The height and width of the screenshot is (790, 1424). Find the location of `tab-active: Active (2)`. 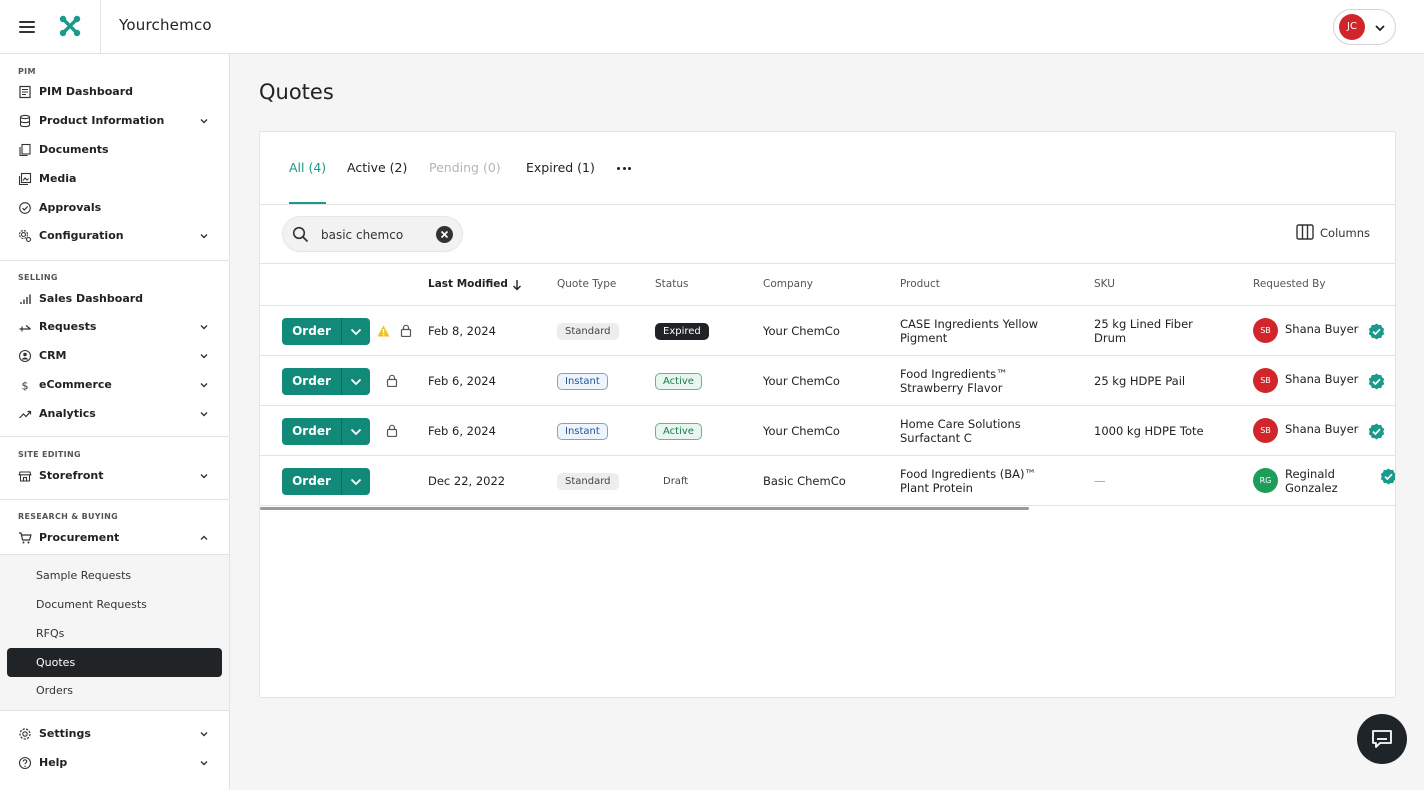

tab-active: Active (2) is located at coordinates (377, 167).